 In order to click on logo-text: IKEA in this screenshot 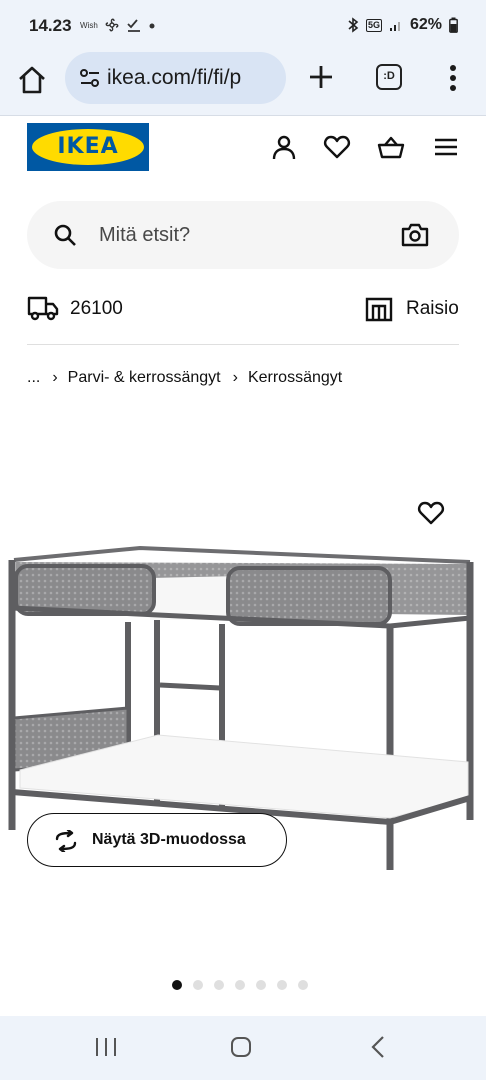, I will do `click(88, 146)`.